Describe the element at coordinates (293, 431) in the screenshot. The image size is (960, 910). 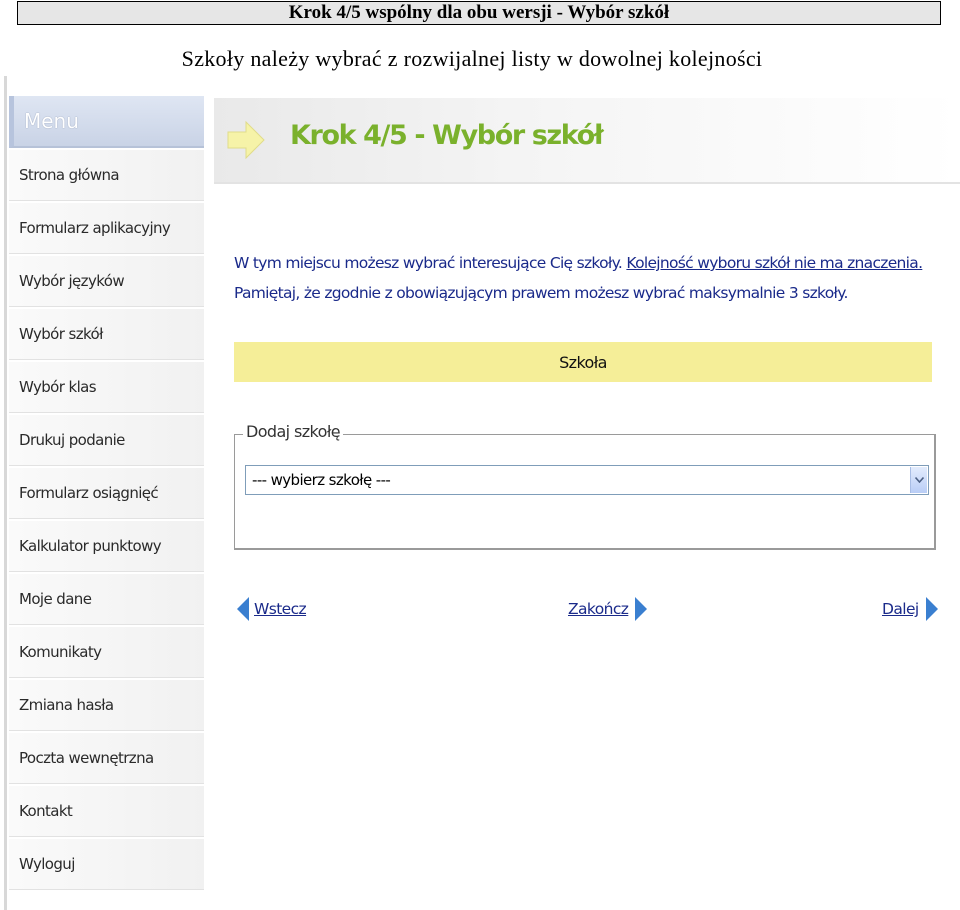
I see `fieldset-legend: Dodaj szkołę` at that location.